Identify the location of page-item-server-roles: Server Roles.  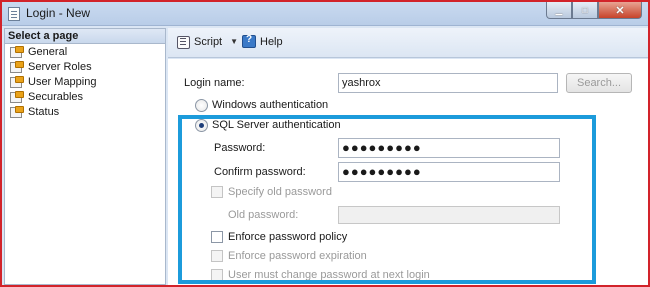
(85, 66).